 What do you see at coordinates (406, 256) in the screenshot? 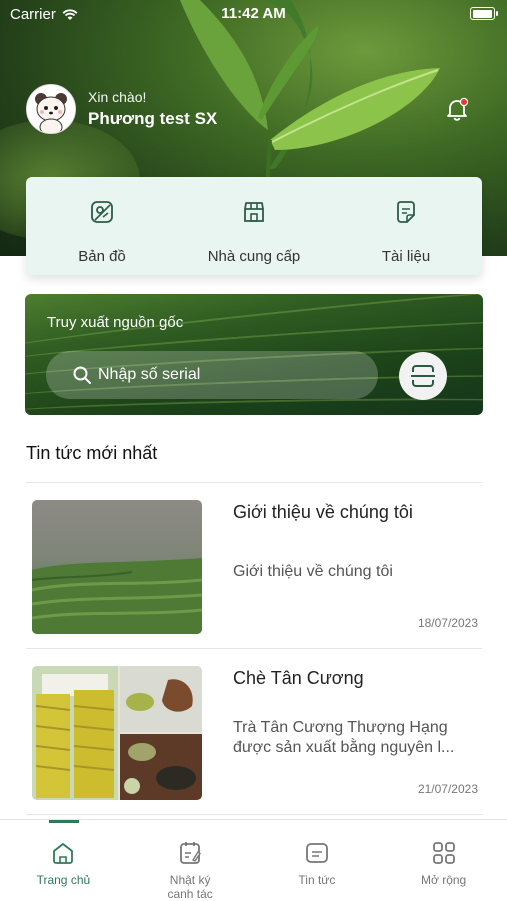
I see `quick-action-documents-label: Tài liệu` at bounding box center [406, 256].